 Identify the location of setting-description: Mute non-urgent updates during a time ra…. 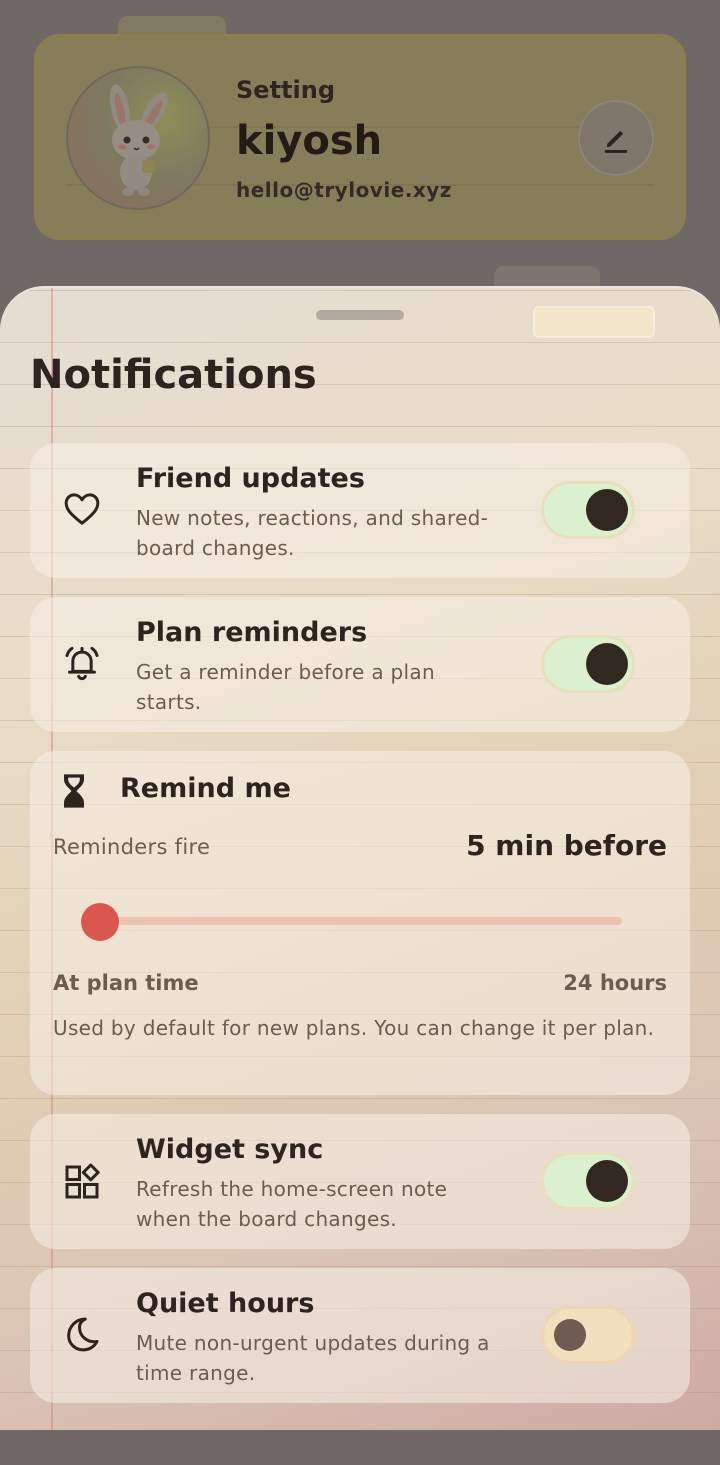
(313, 1358).